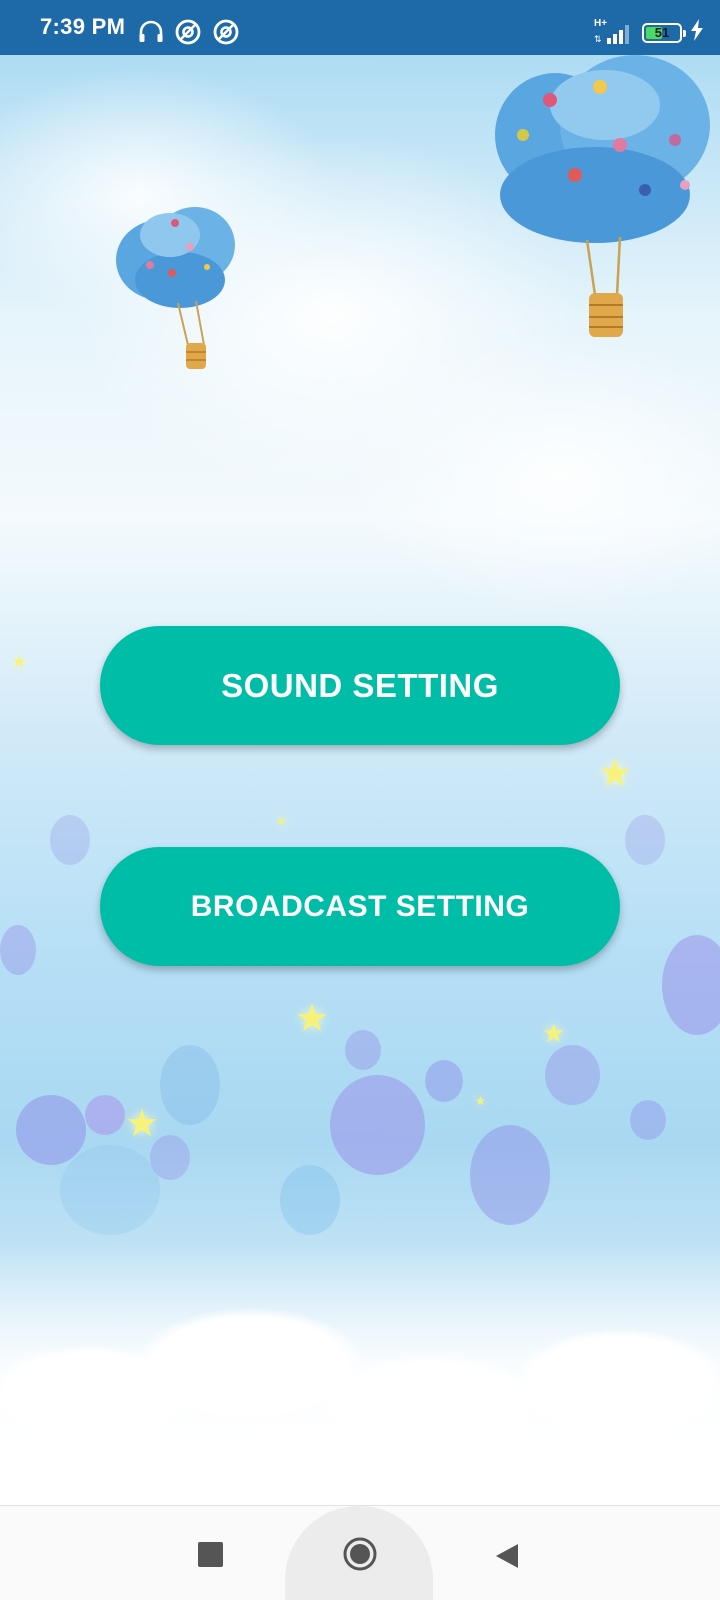 The height and width of the screenshot is (1600, 720). What do you see at coordinates (83, 26) in the screenshot?
I see `status-time: 7:39 PM` at bounding box center [83, 26].